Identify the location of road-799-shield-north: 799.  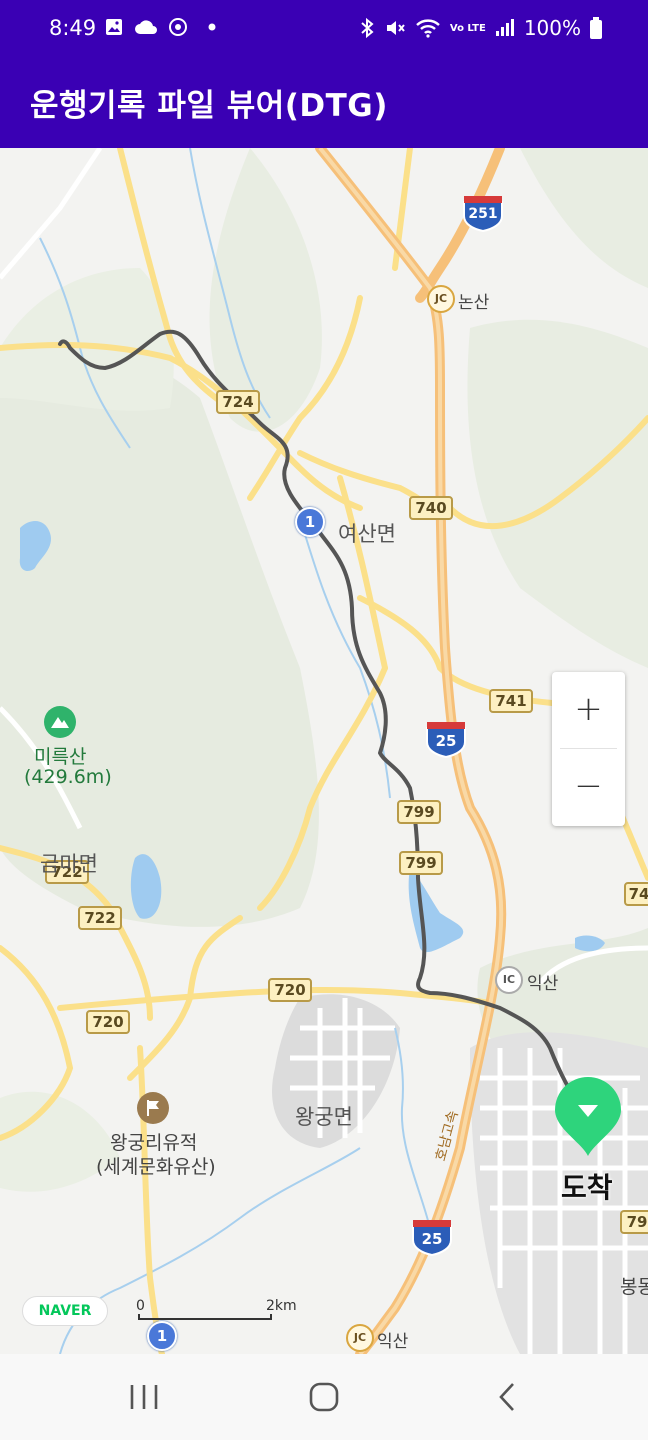
(419, 812).